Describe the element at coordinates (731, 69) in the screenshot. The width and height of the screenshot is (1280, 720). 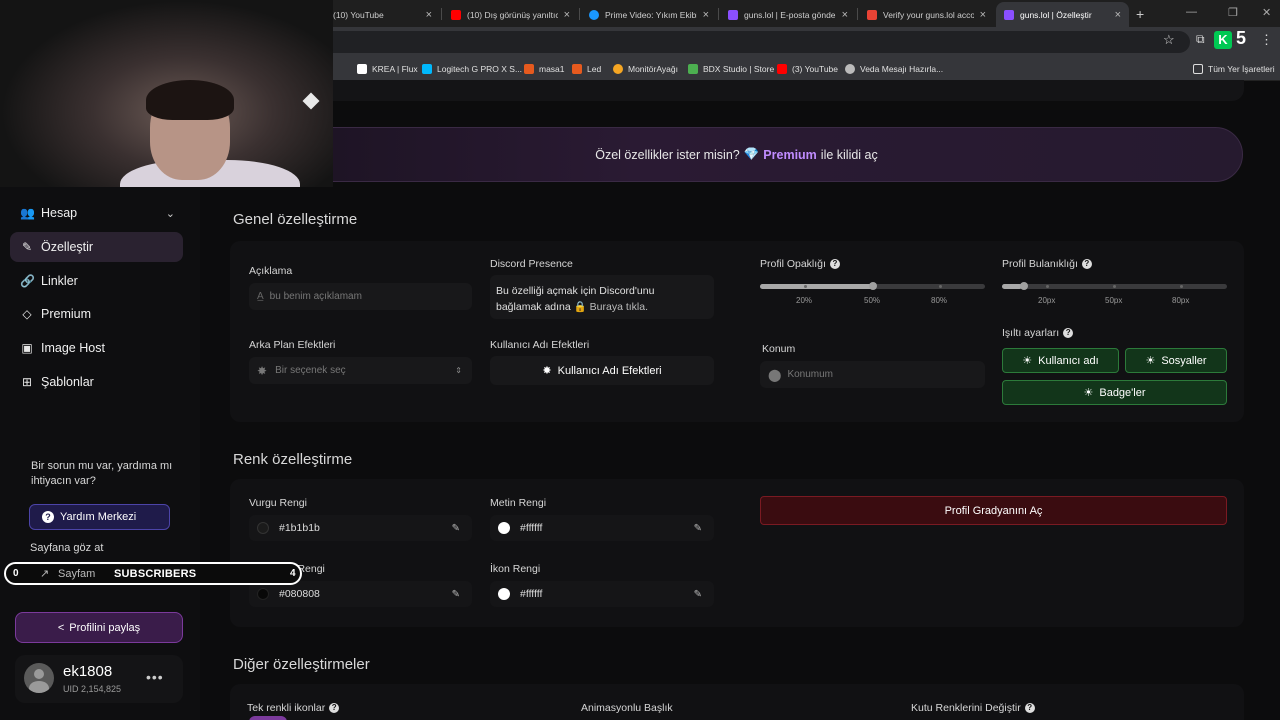
I see `bookmark-item: BDX Studio | Store` at that location.